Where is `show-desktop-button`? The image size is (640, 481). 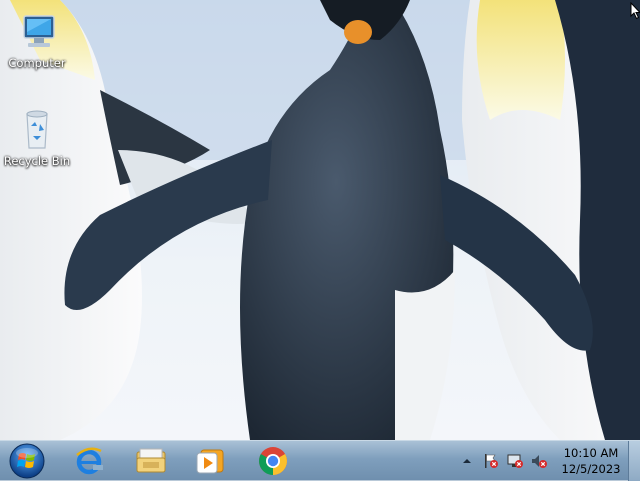 show-desktop-button is located at coordinates (634, 461).